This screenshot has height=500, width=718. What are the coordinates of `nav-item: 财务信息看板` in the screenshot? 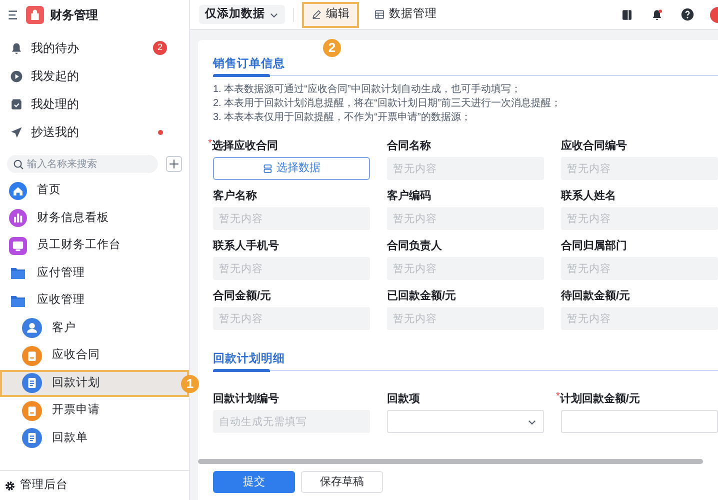 It's located at (94, 218).